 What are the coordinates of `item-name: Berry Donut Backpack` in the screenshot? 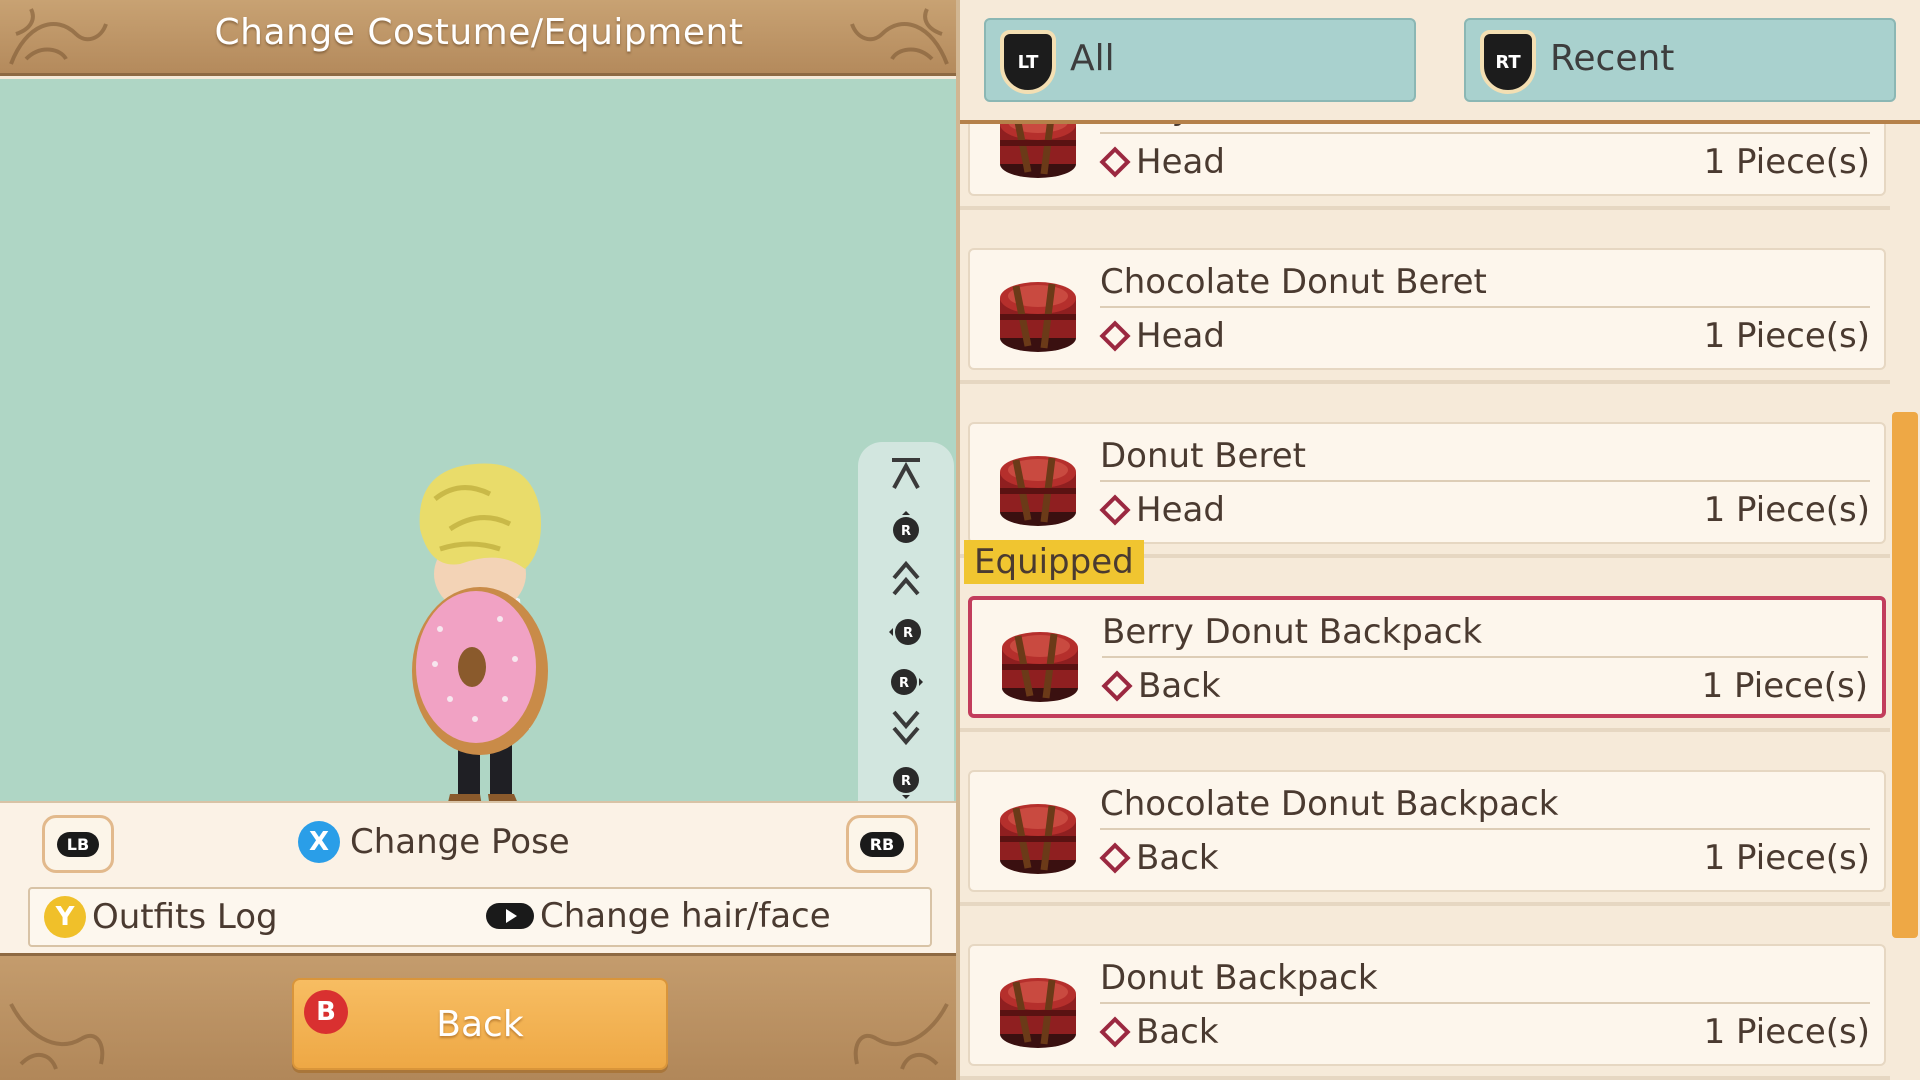 It's located at (1292, 632).